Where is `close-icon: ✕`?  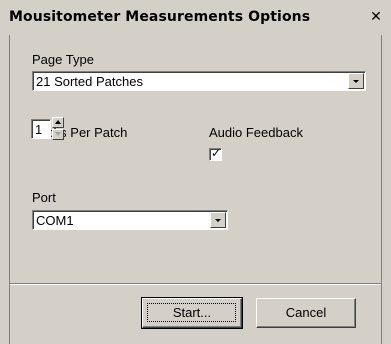 close-icon: ✕ is located at coordinates (376, 17).